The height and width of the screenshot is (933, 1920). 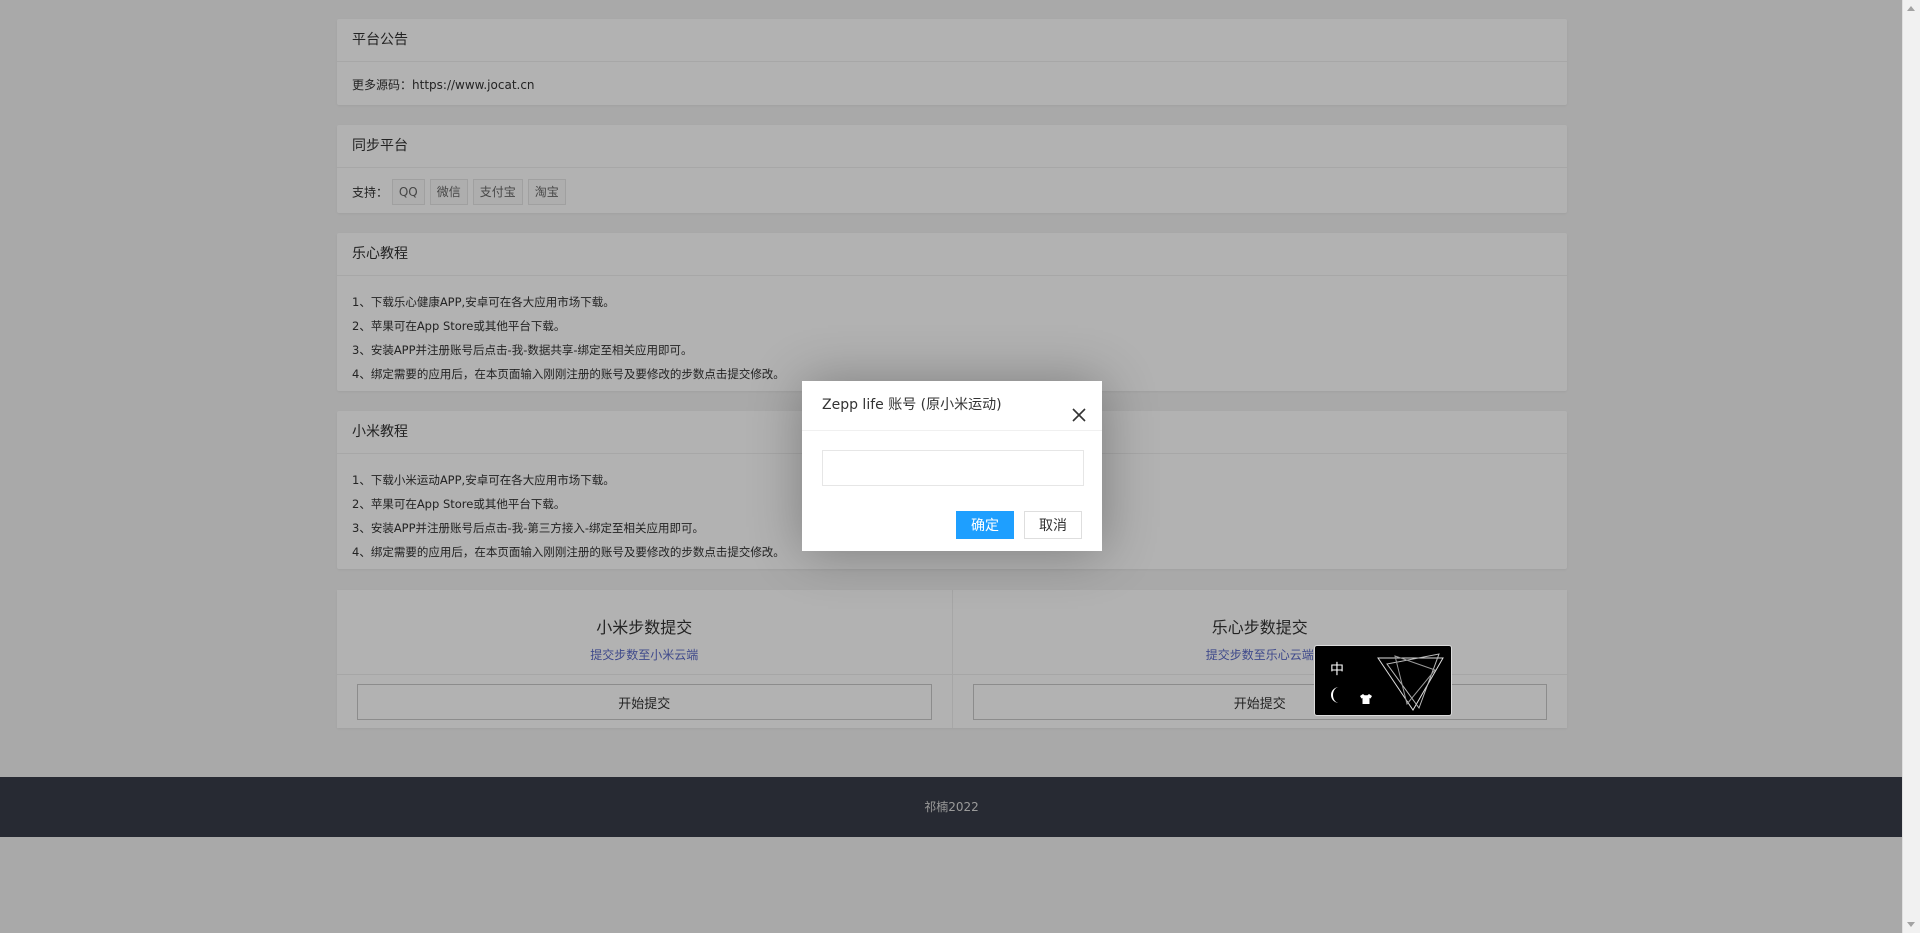 I want to click on confirm-button: 确定, so click(x=985, y=525).